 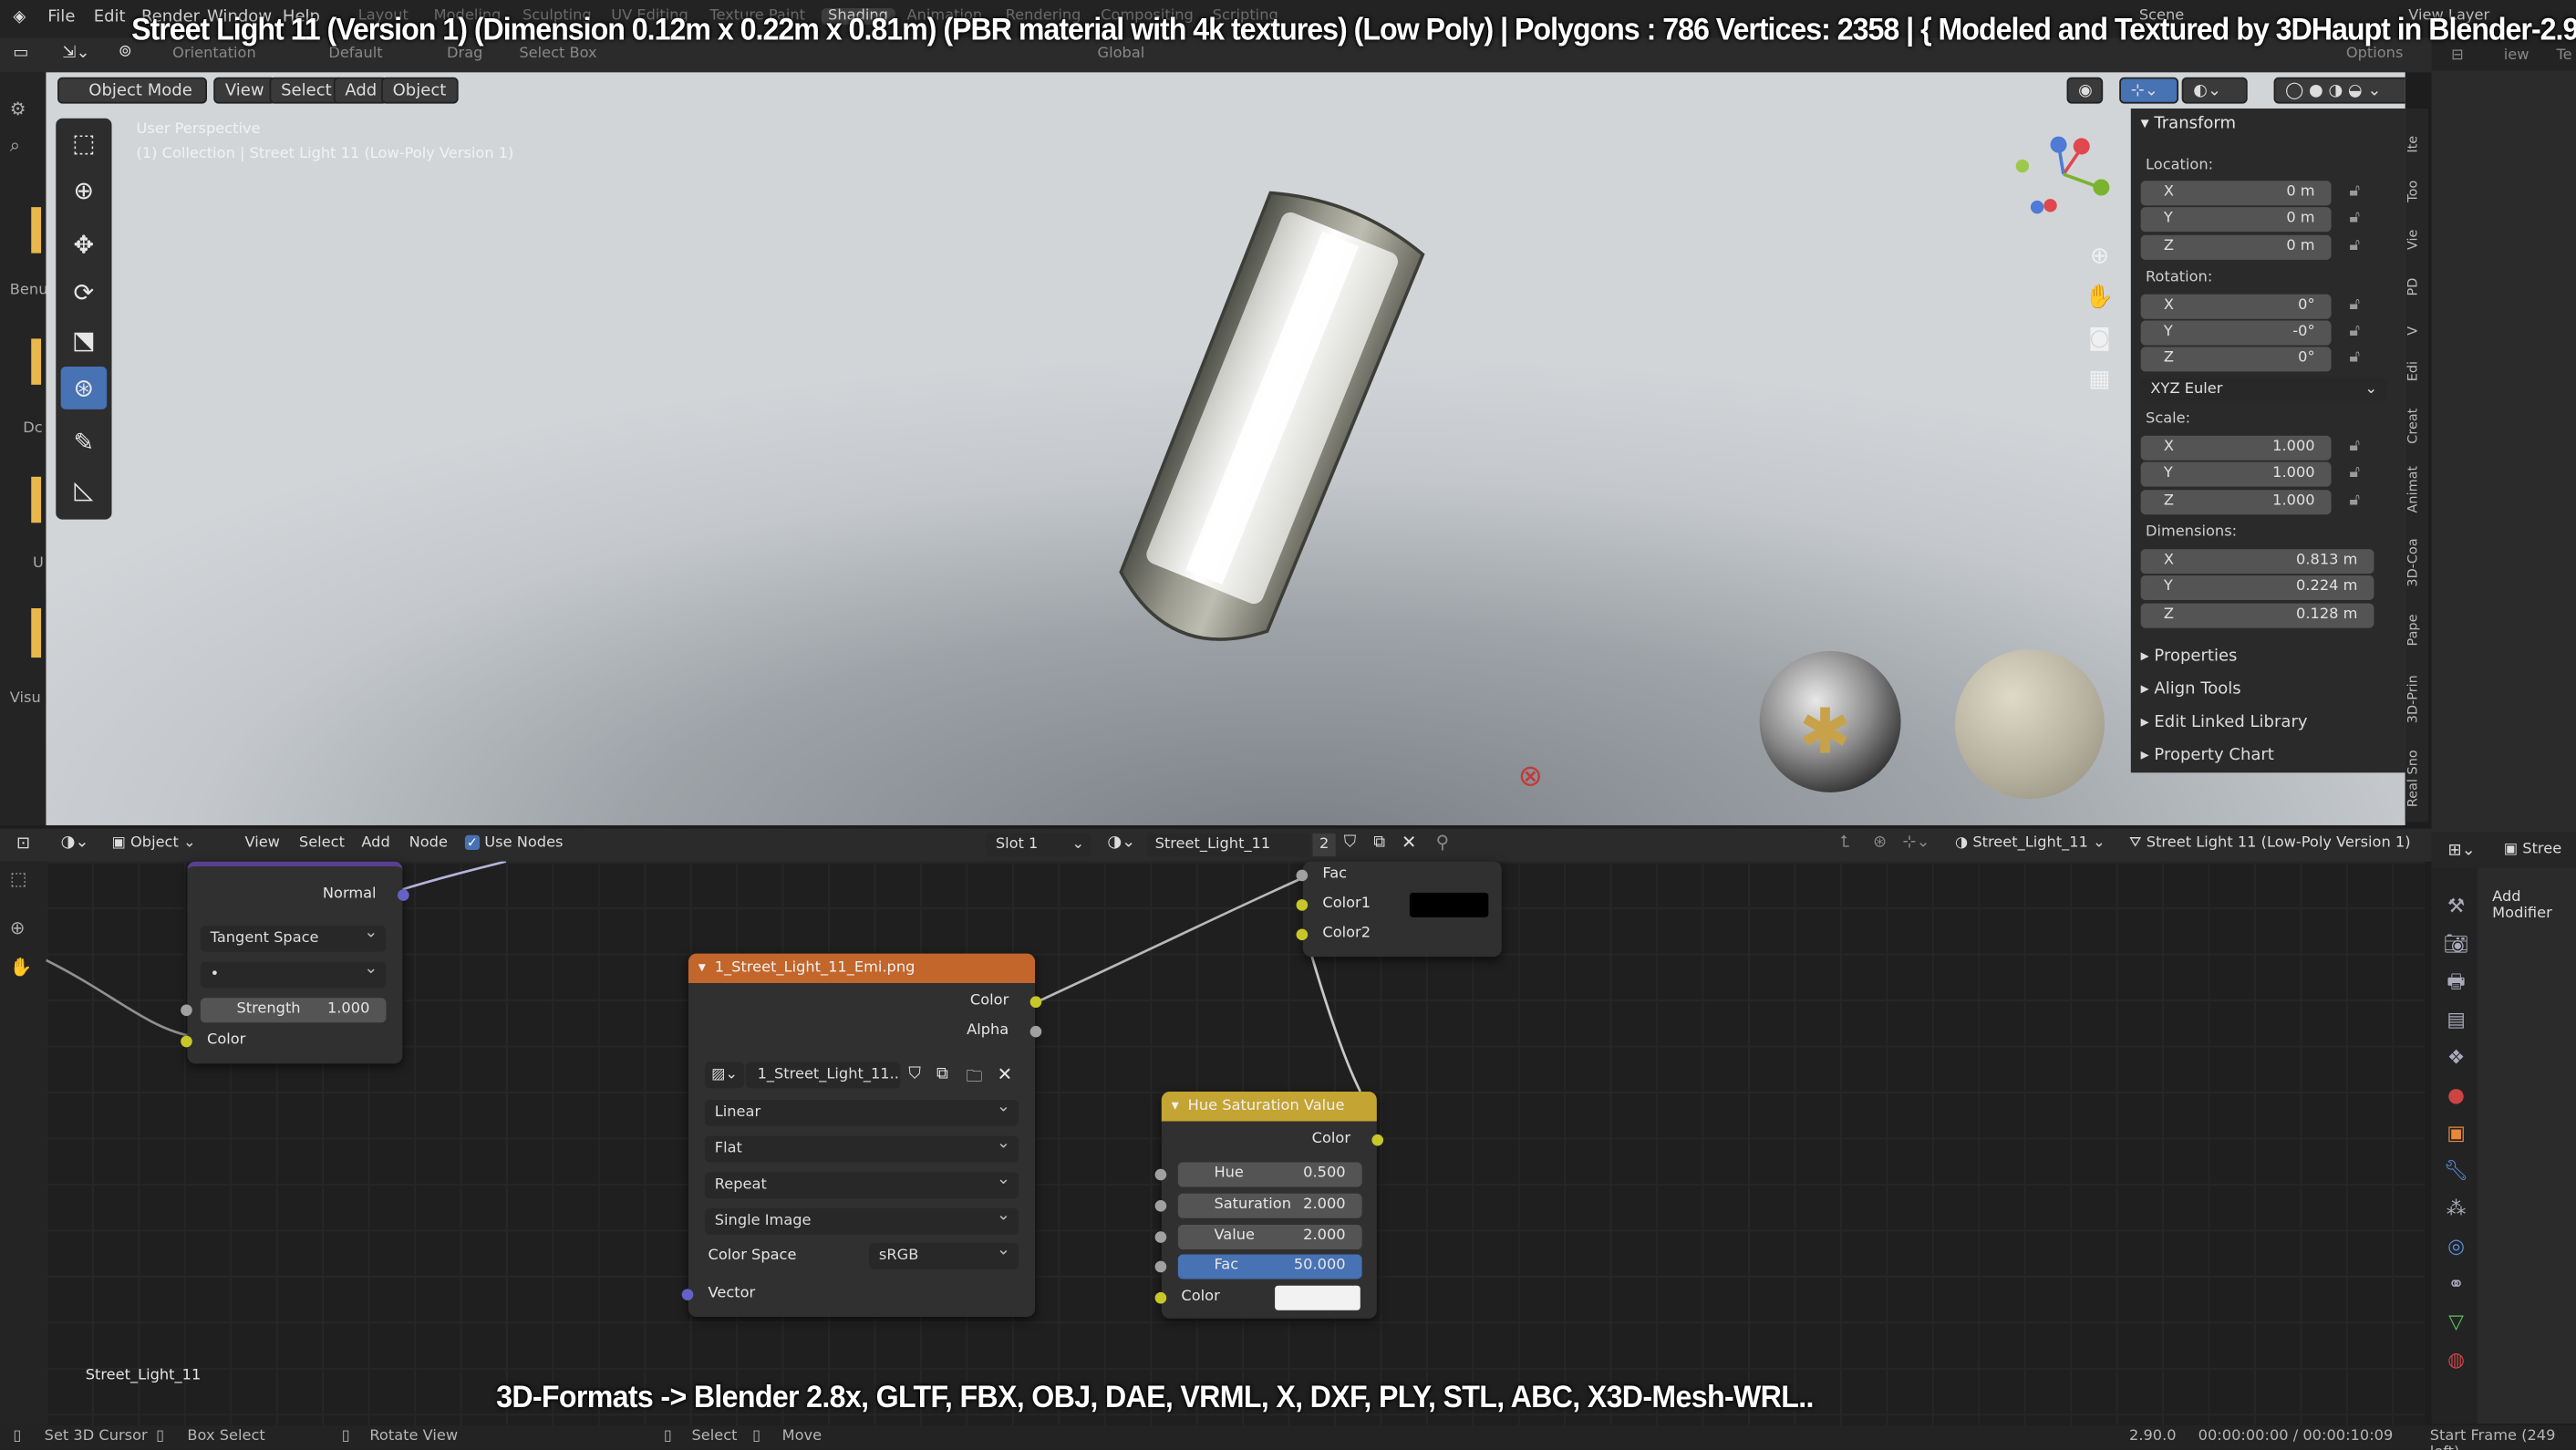 What do you see at coordinates (2456, 945) in the screenshot?
I see `render-tab-icon: 📷︎` at bounding box center [2456, 945].